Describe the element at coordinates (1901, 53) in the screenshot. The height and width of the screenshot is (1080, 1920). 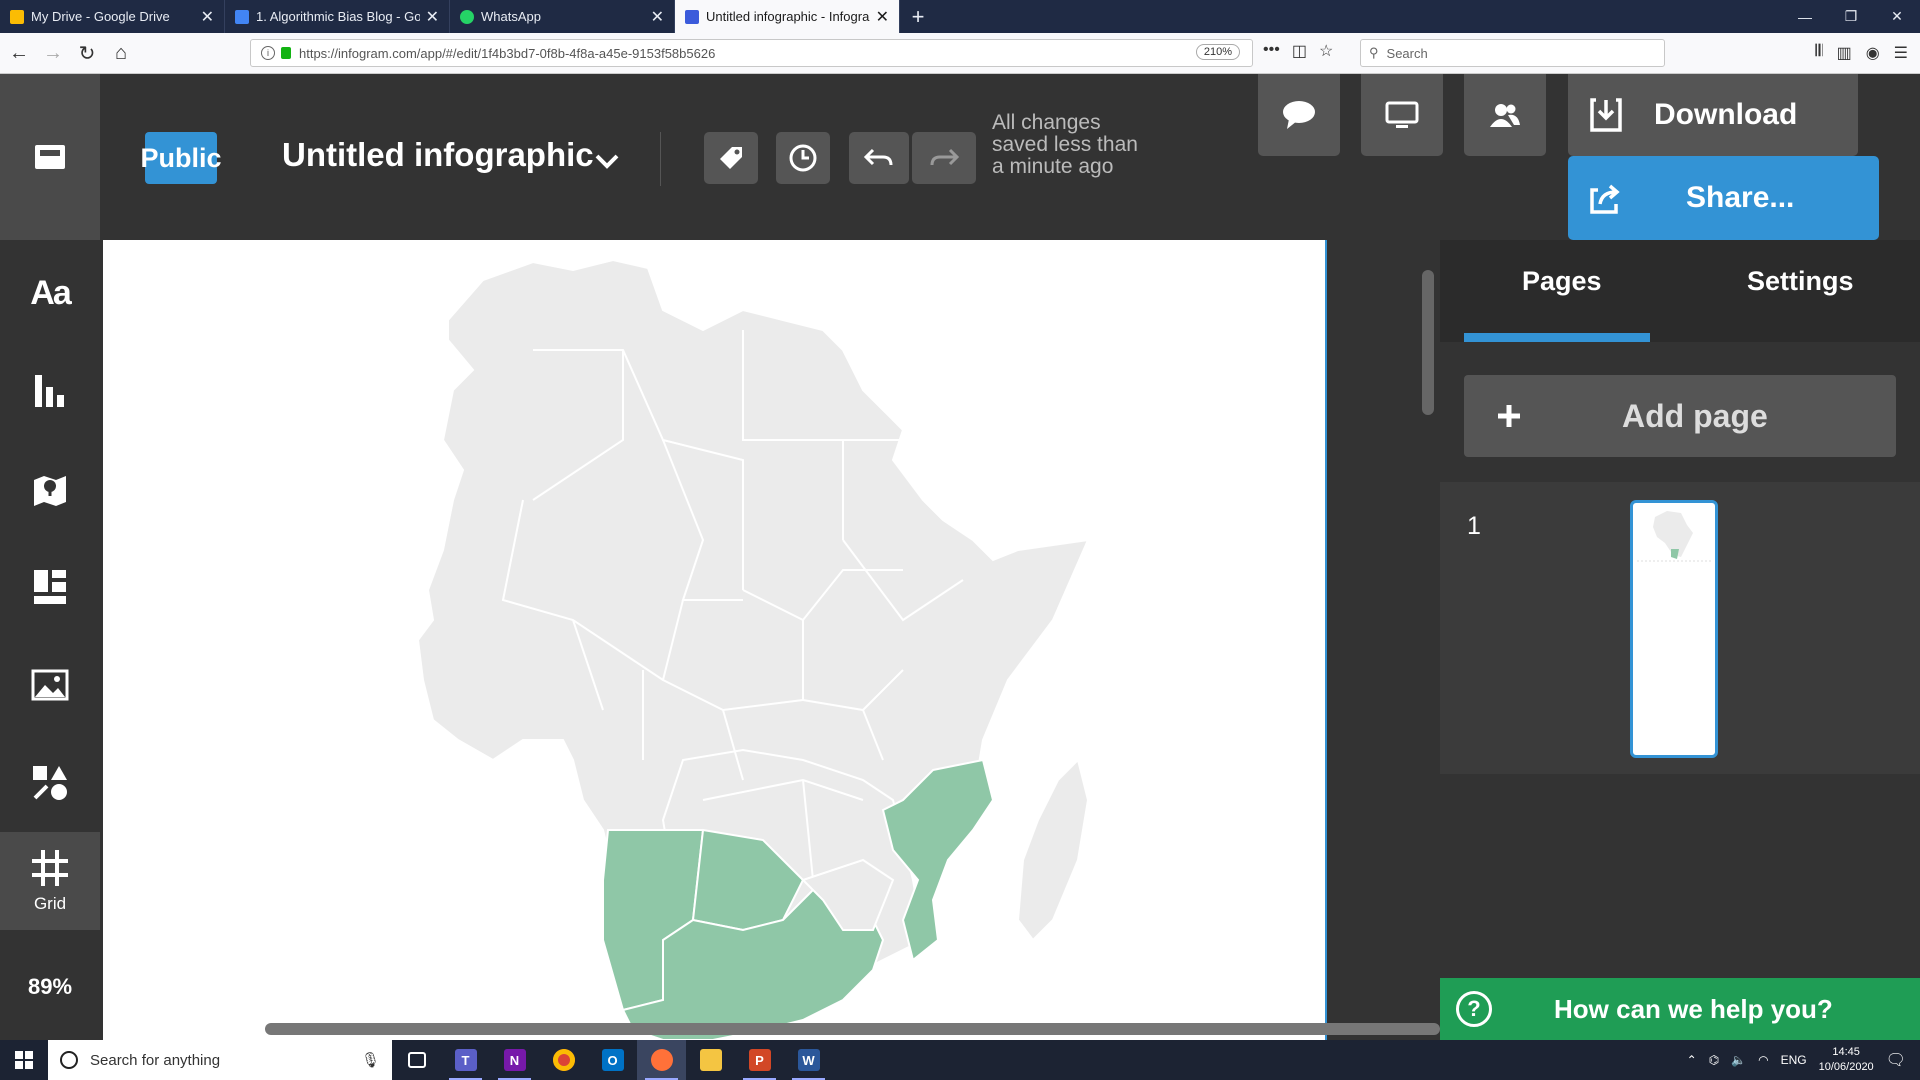
I see `menu-icon: ☰` at that location.